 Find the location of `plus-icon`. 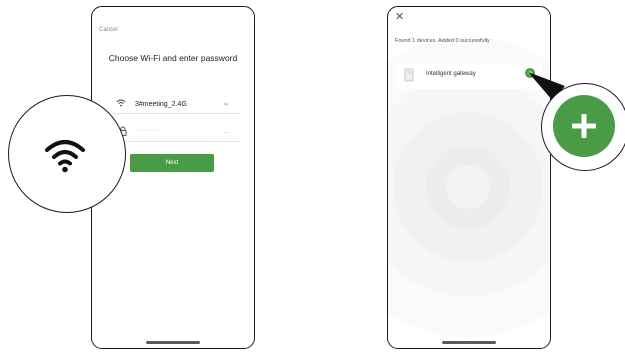

plus-icon is located at coordinates (584, 126).